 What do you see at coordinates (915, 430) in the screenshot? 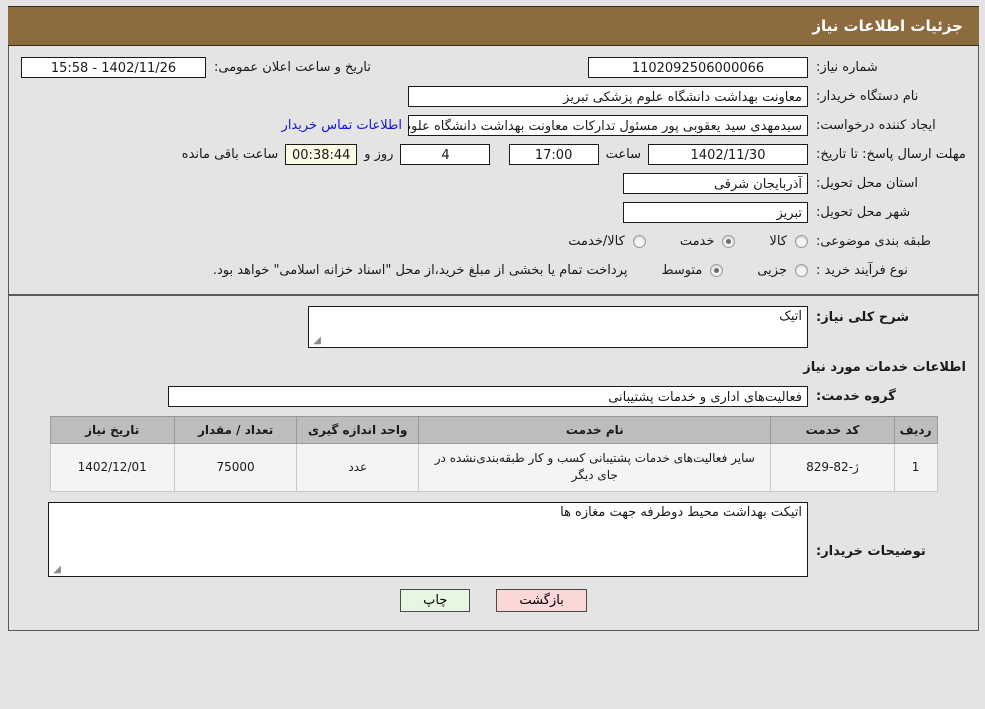
I see `th-radif: ردیف` at bounding box center [915, 430].